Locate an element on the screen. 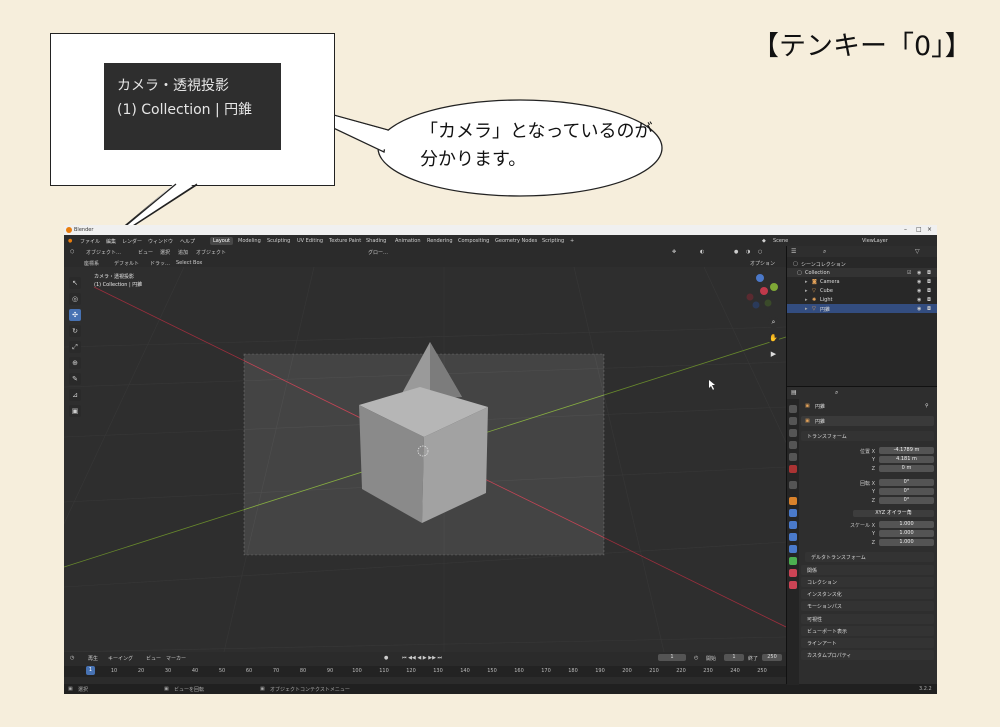 The width and height of the screenshot is (1000, 727). select-box-select: Select Box is located at coordinates (189, 263).